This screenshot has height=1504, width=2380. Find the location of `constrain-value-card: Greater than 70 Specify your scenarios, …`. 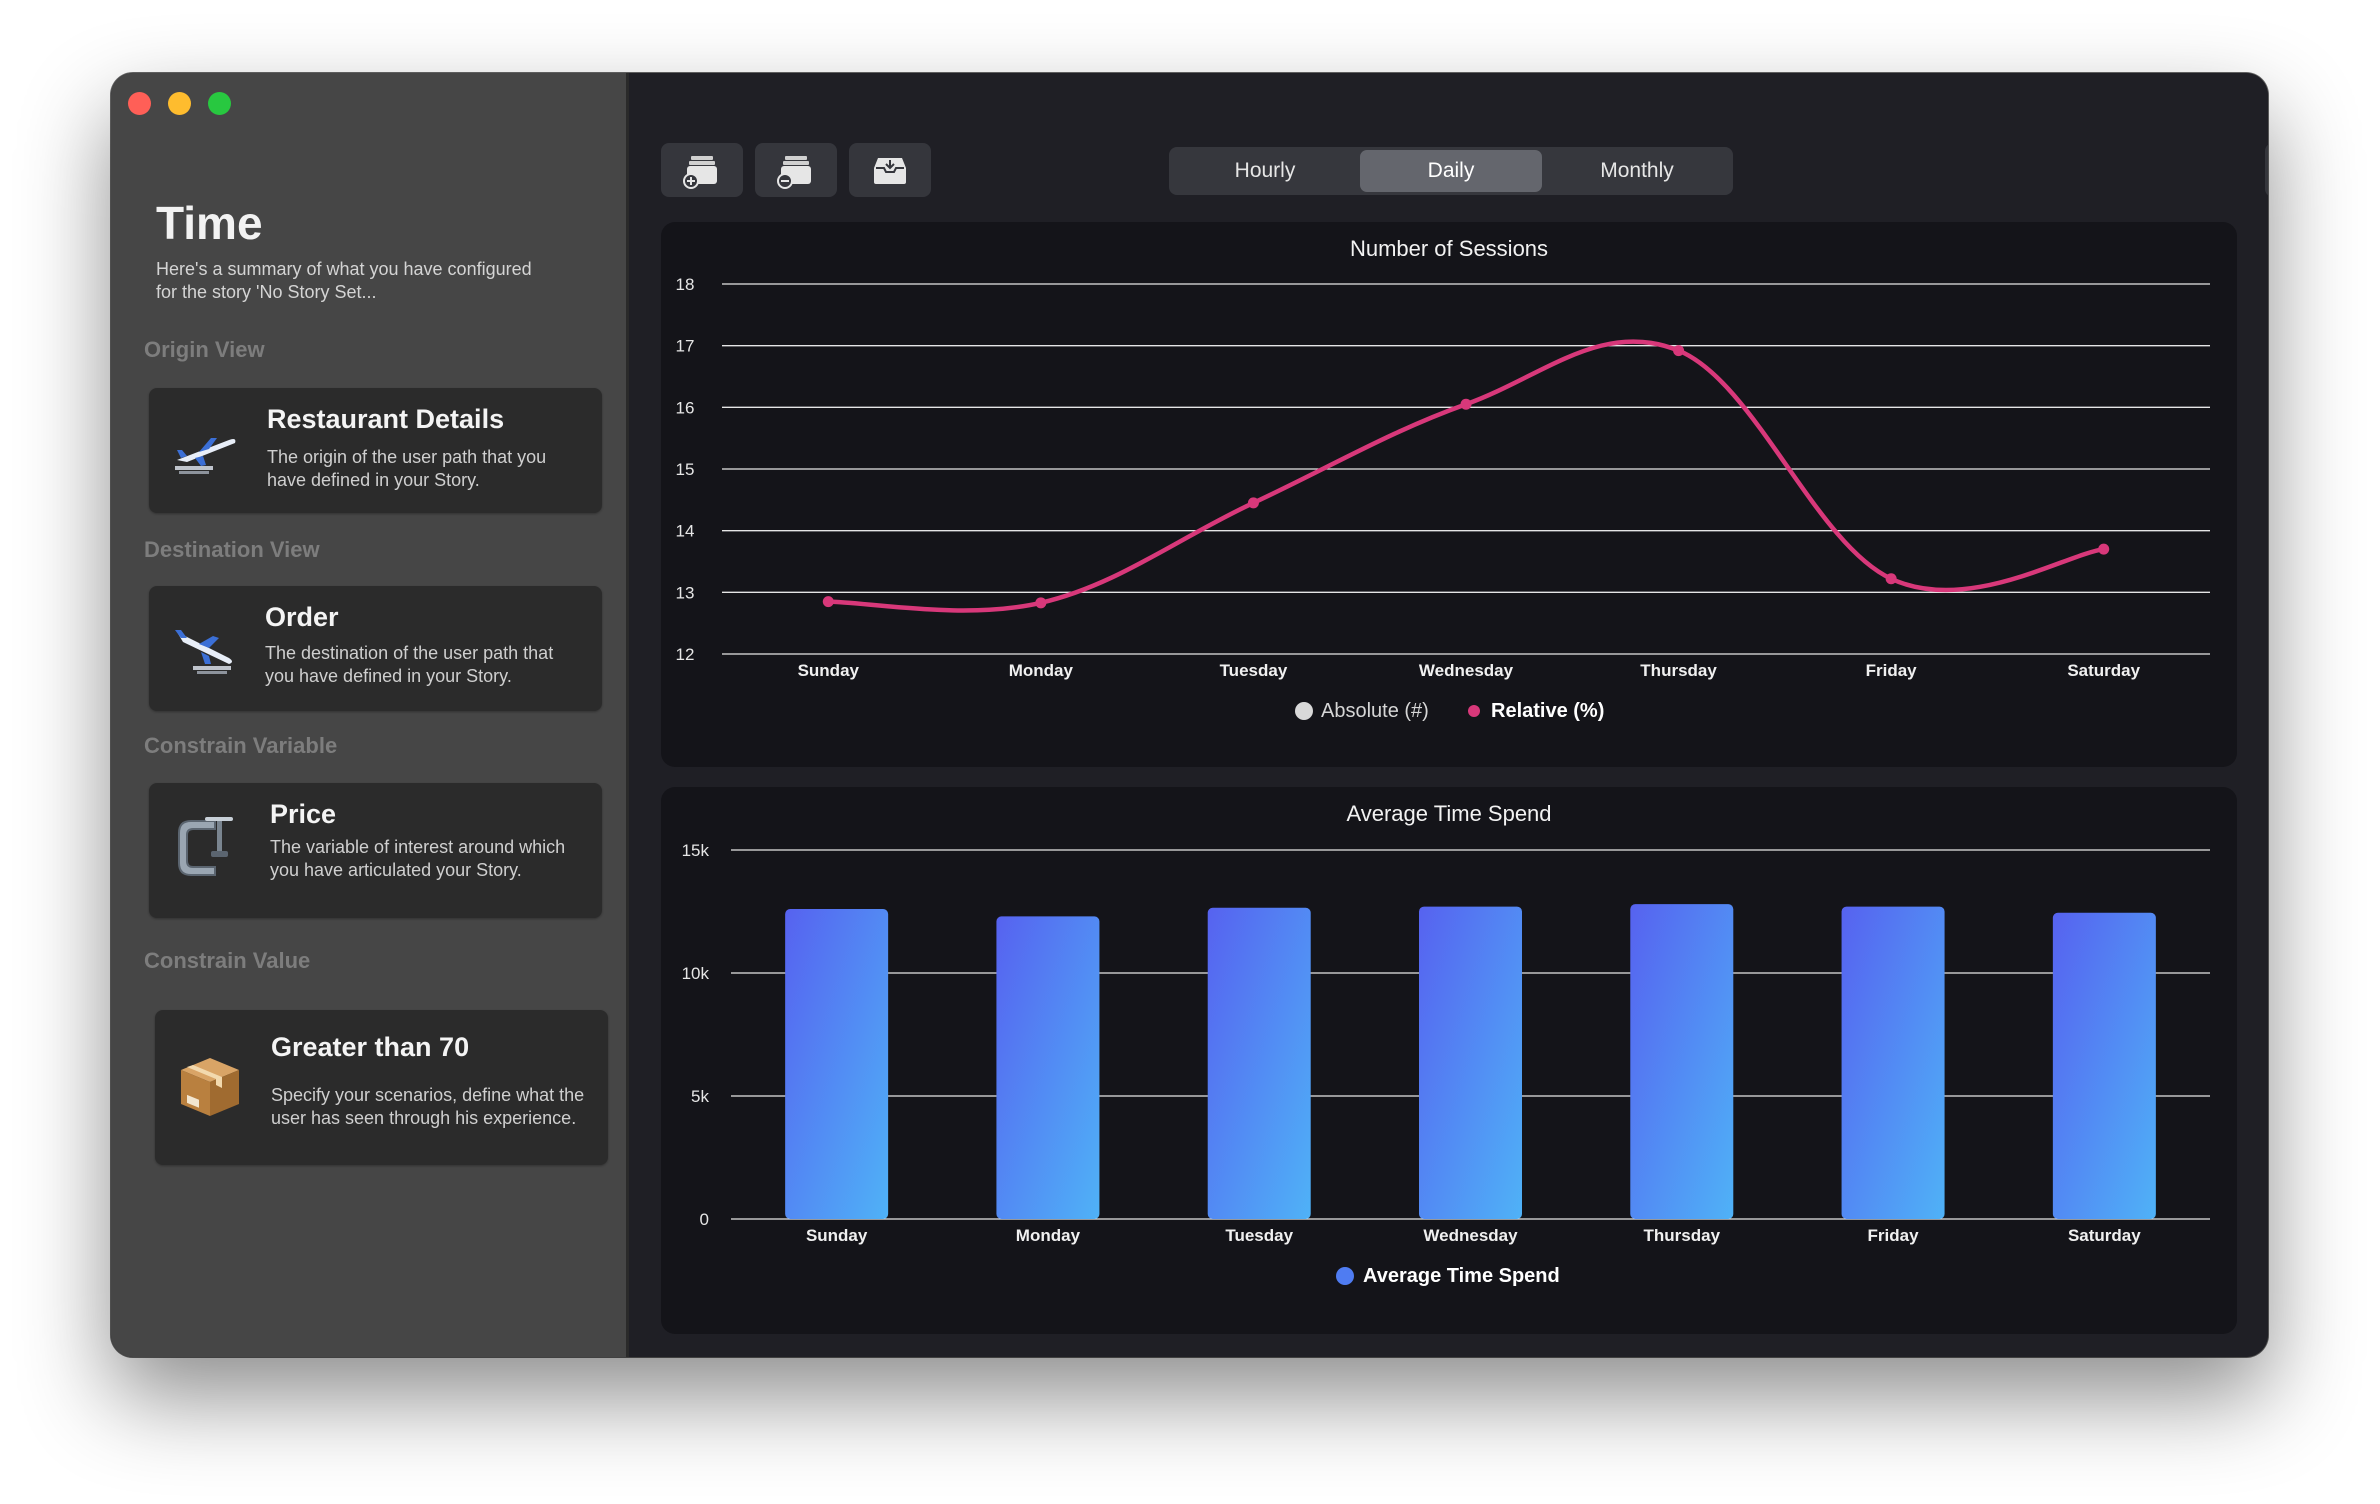

constrain-value-card: Greater than 70 Specify your scenarios, … is located at coordinates (381, 1087).